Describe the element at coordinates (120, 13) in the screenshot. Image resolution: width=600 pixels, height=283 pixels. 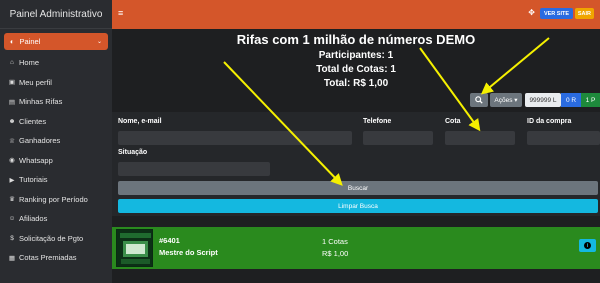
I see `menu-toggle-icon: ≡` at that location.